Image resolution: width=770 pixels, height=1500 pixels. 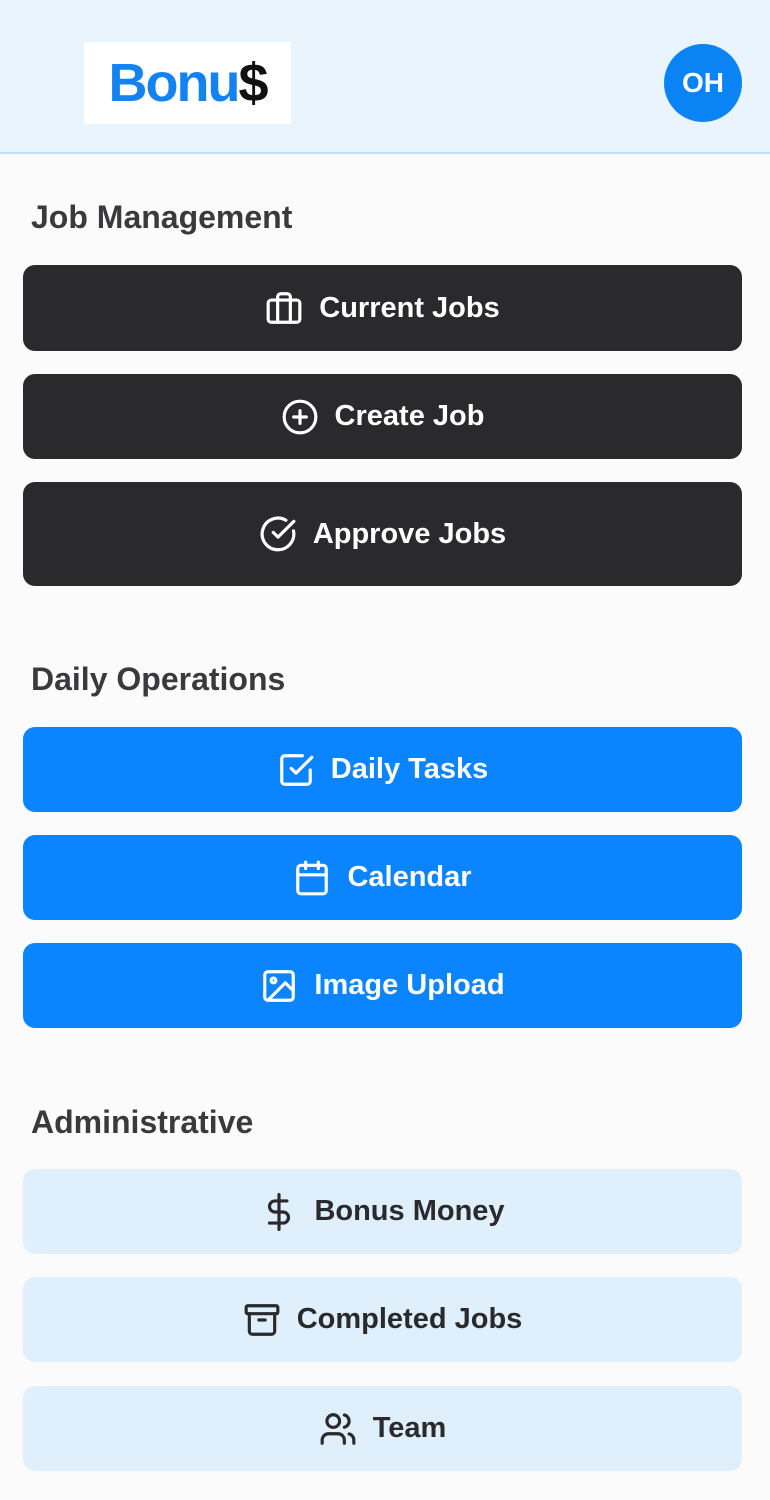 I want to click on logo-text: Bonu, so click(x=174, y=83).